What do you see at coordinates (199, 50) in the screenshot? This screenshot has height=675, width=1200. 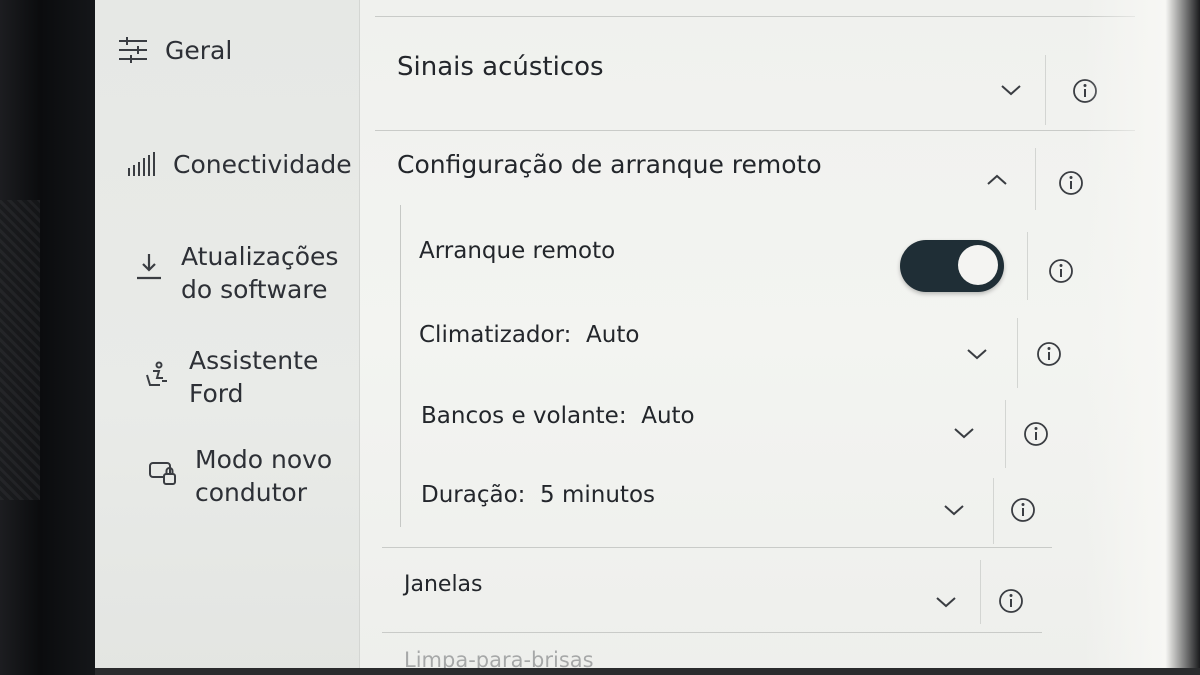 I see `sidebar-item-label: Geral` at bounding box center [199, 50].